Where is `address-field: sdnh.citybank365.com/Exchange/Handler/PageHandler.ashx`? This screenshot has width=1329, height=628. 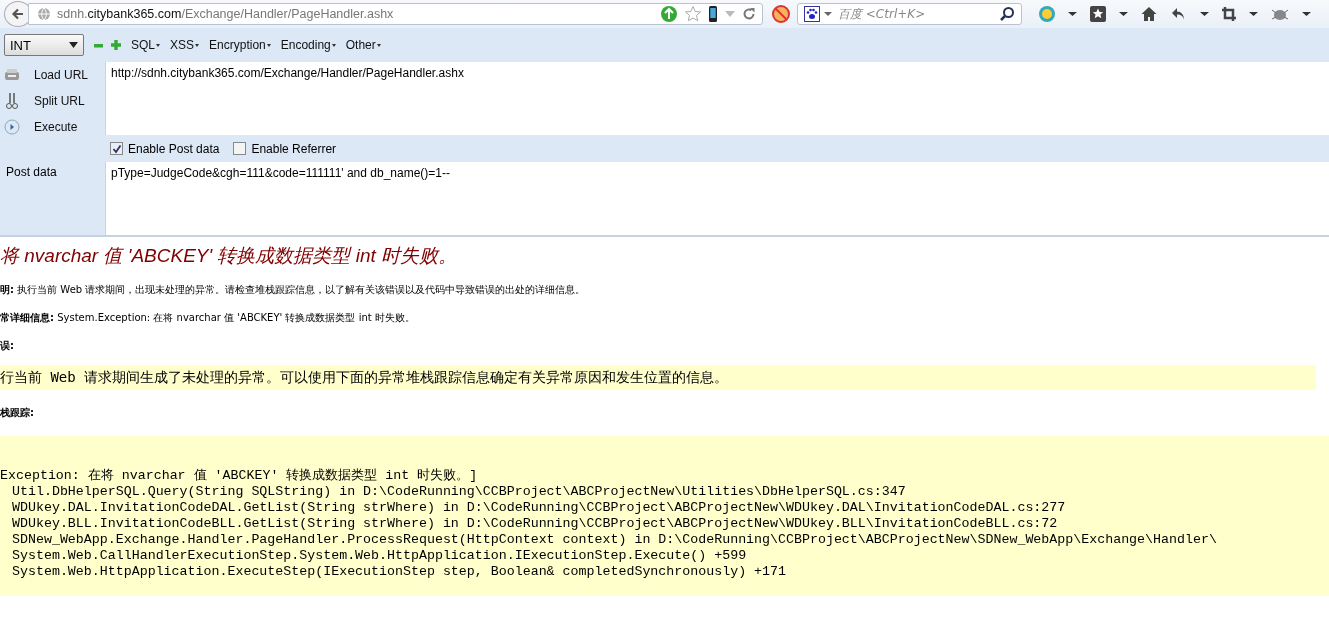 address-field: sdnh.citybank365.com/Exchange/Handler/PageHandler.ashx is located at coordinates (395, 14).